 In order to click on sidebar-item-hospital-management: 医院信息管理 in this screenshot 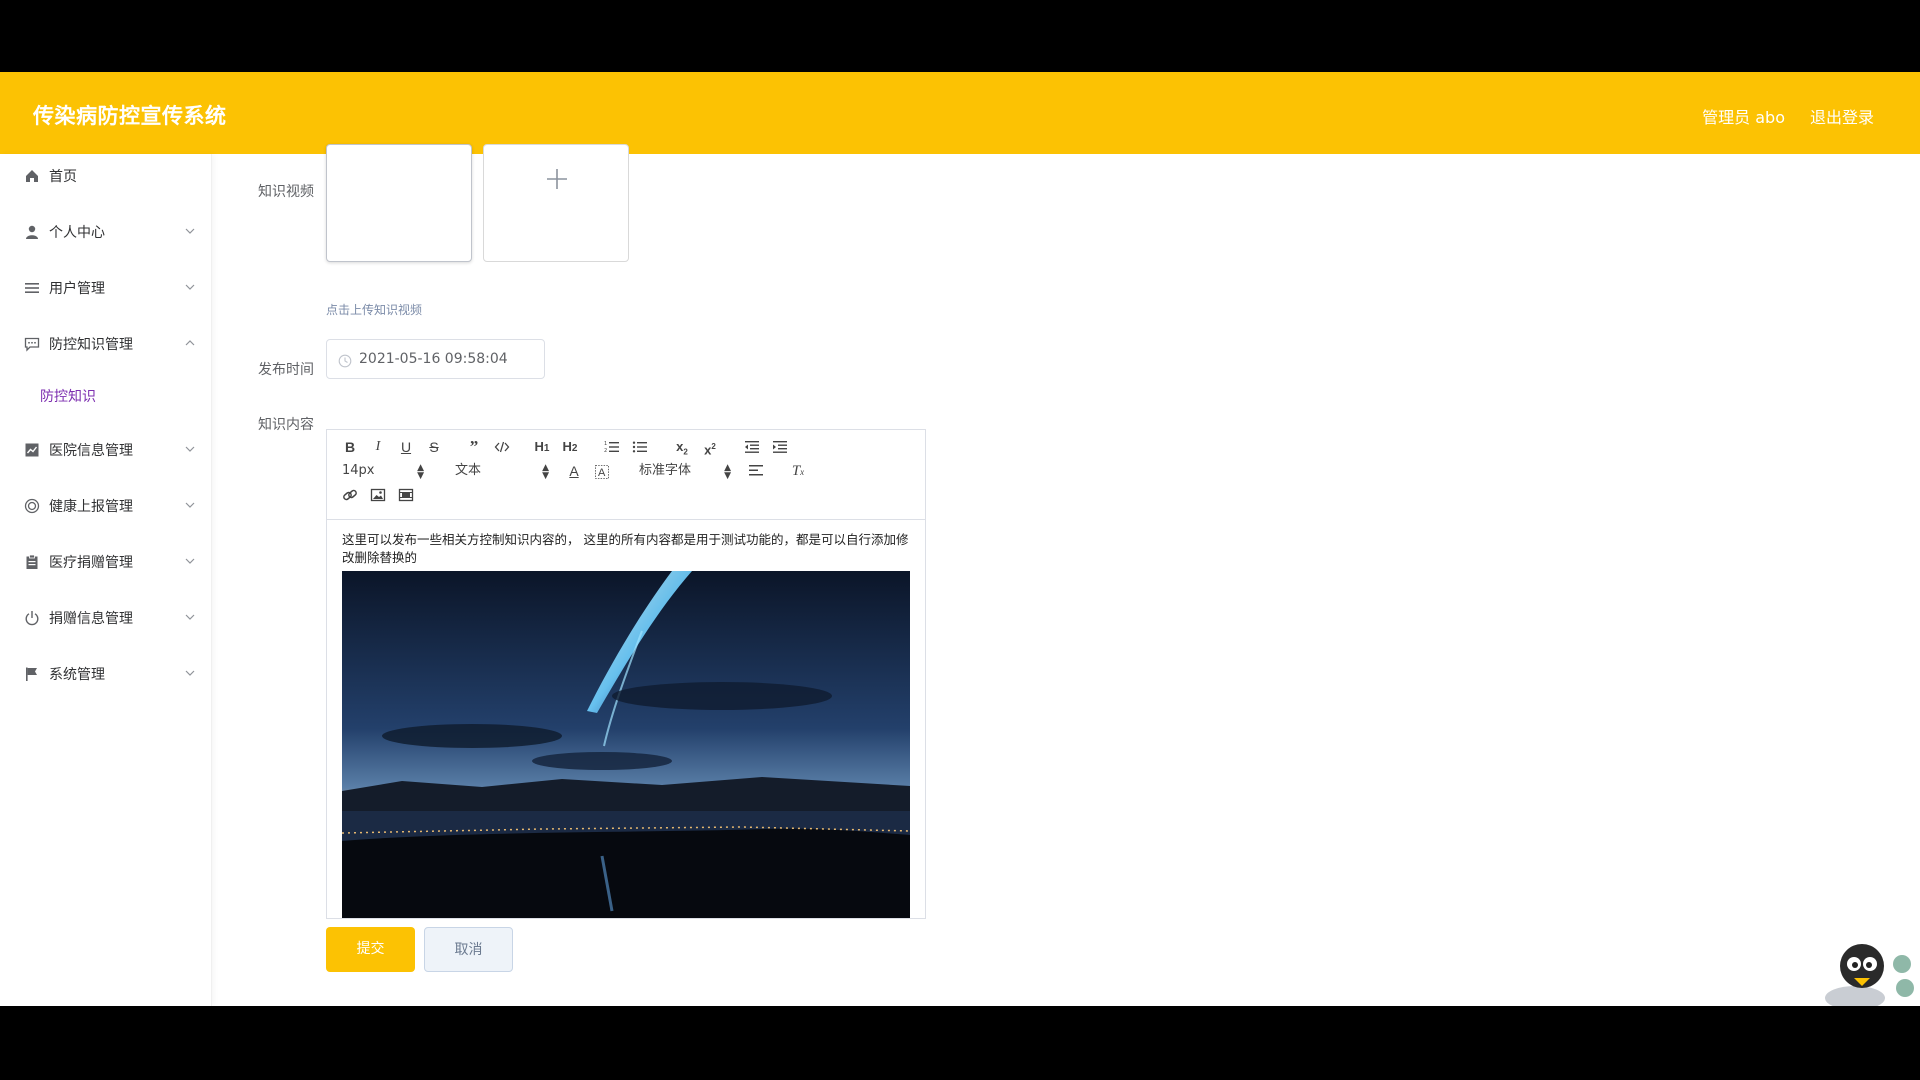, I will do `click(106, 450)`.